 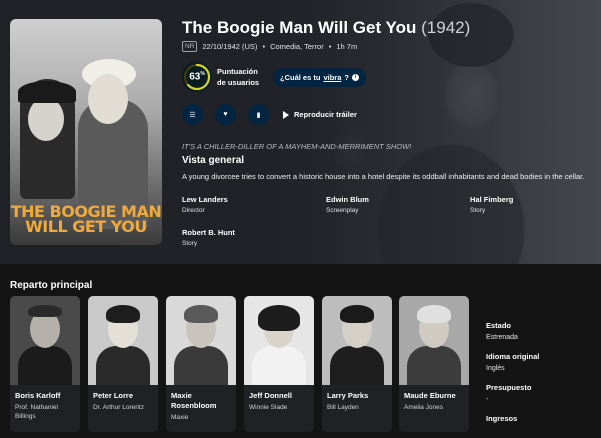 I want to click on cast-card: Maude Eburne Amelia Jones, so click(x=434, y=364).